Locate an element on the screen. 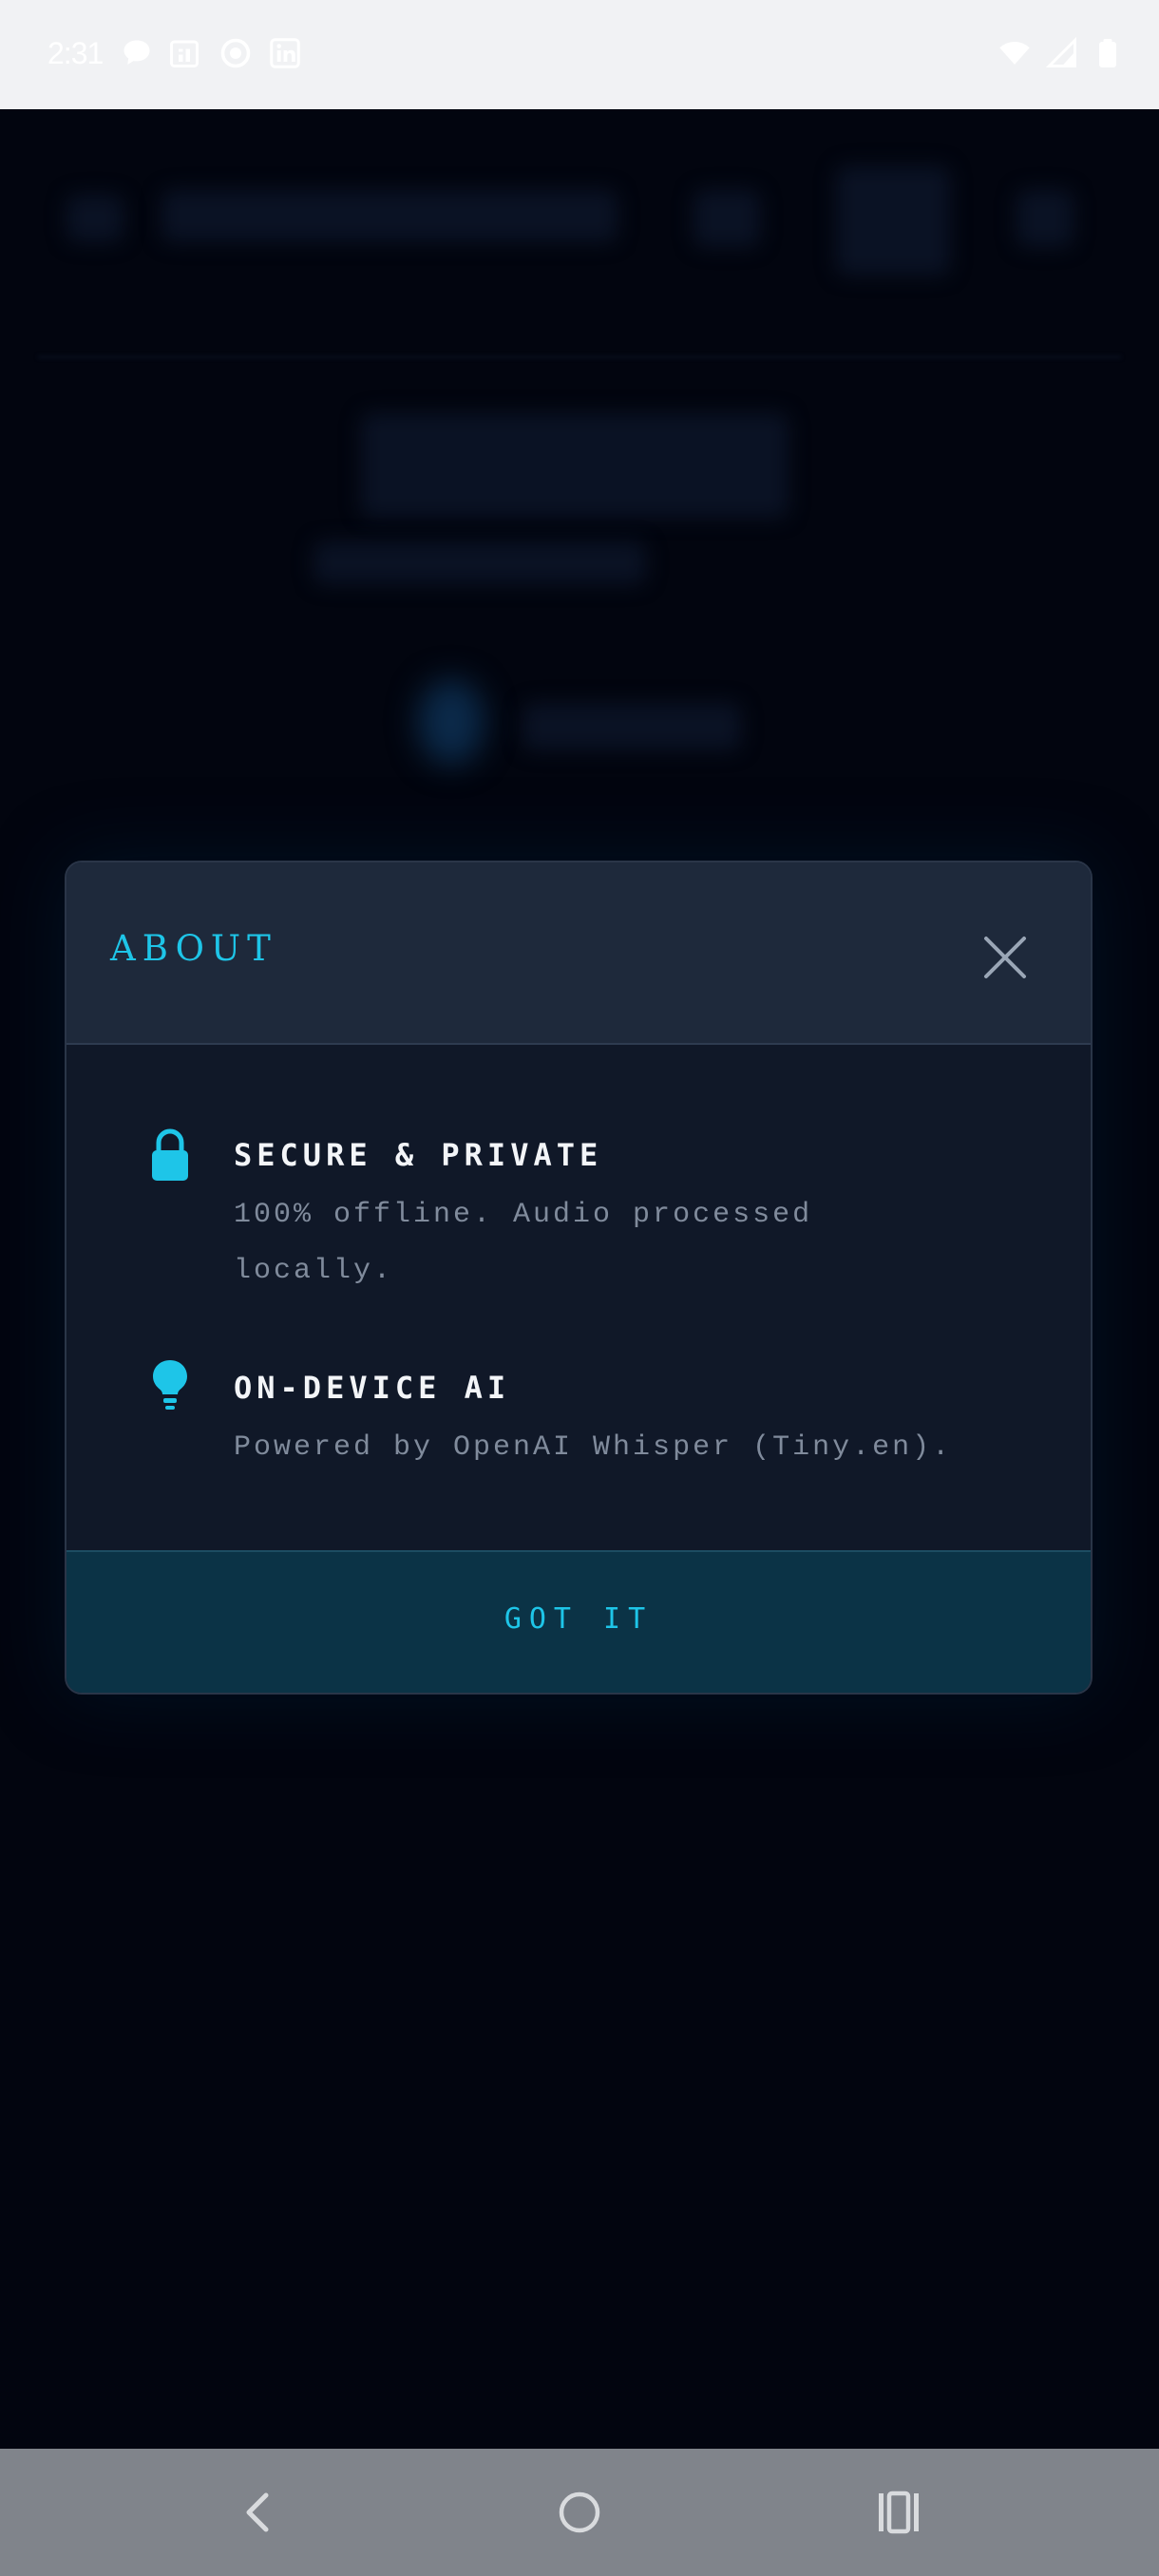  recents-icon is located at coordinates (899, 2512).